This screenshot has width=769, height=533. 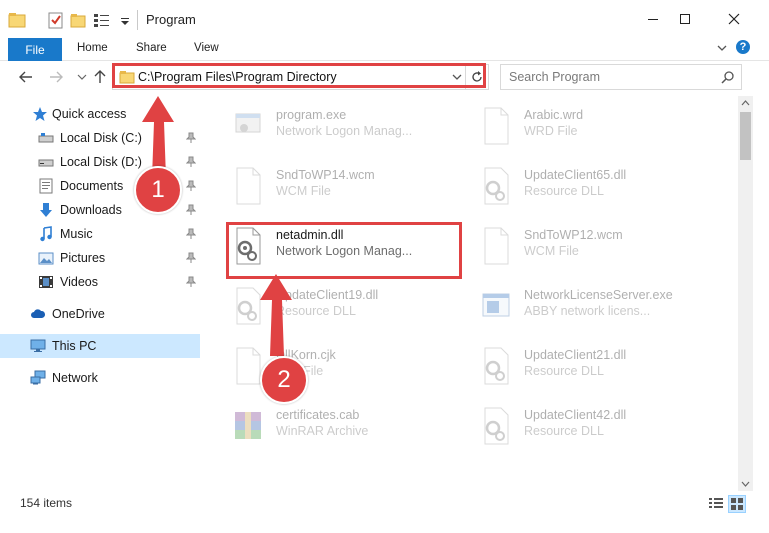 What do you see at coordinates (384, 49) in the screenshot?
I see `ribbon-bar` at bounding box center [384, 49].